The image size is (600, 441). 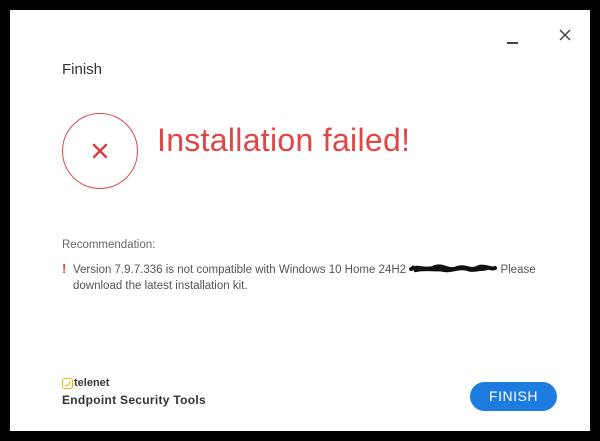 I want to click on warning-exclamation-icon: !, so click(x=64, y=268).